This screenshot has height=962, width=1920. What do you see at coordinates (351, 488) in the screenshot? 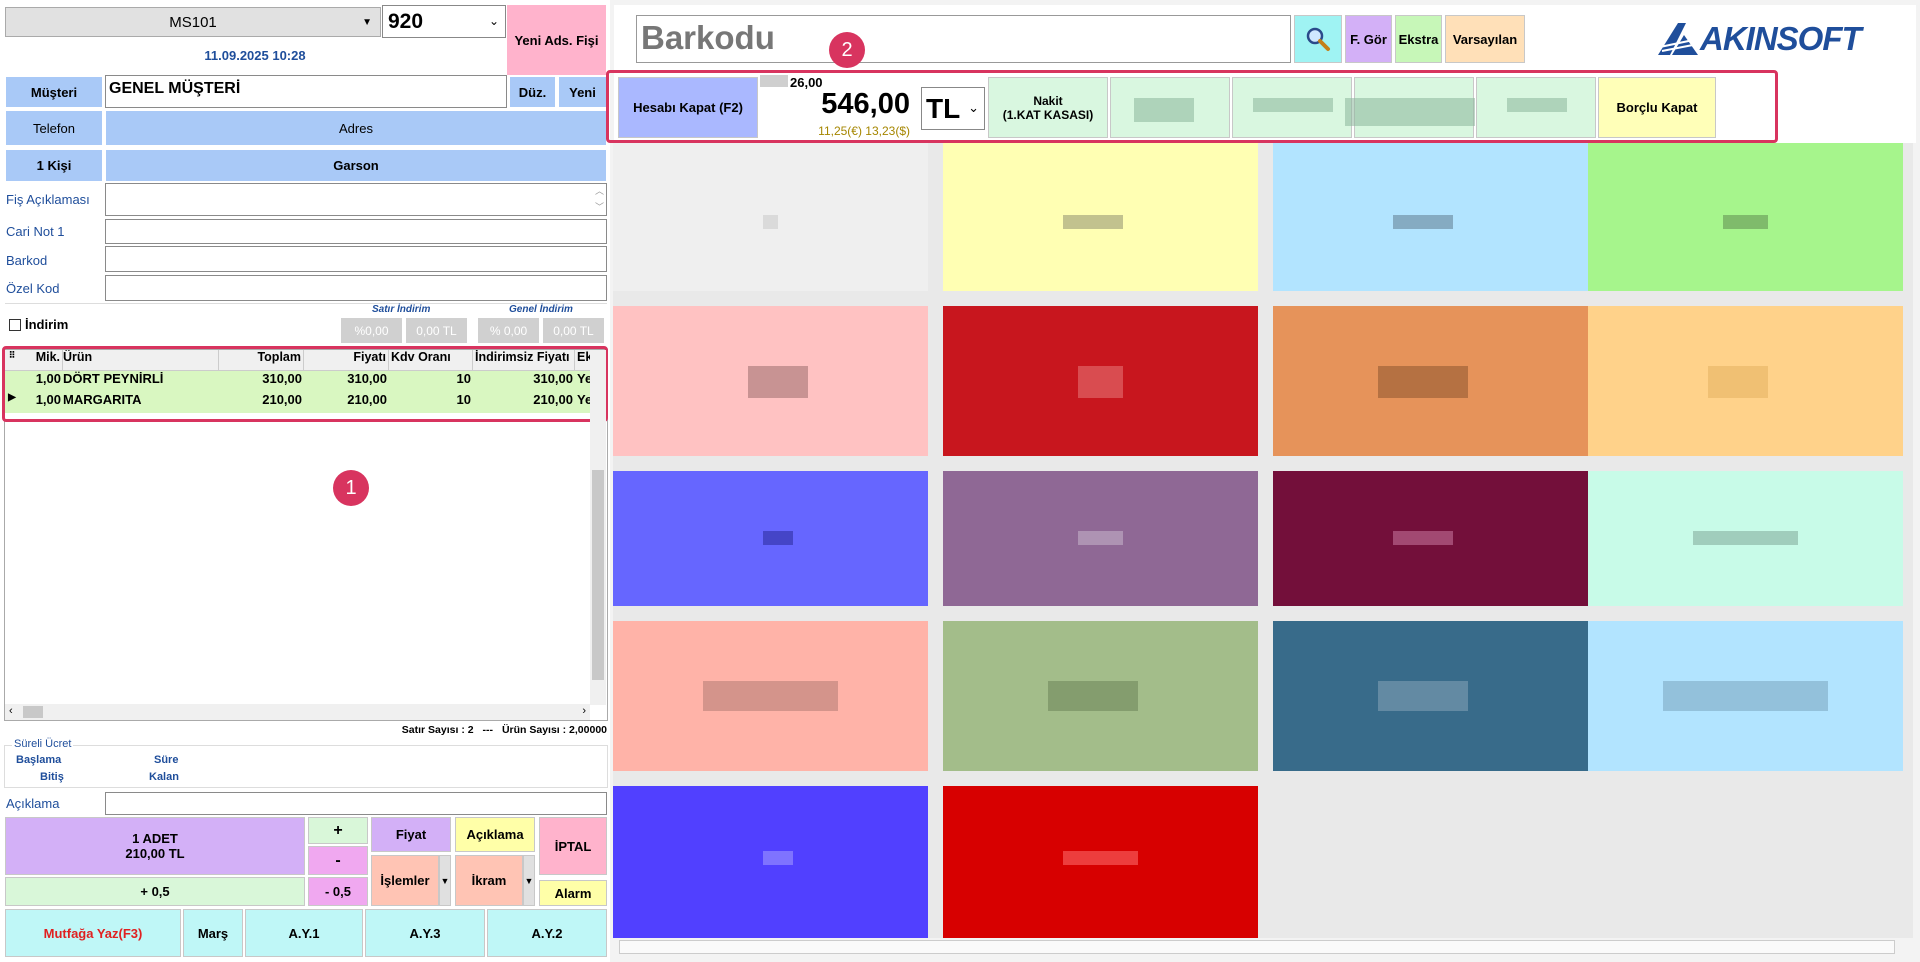
I see `annotation-badge-1: 1` at bounding box center [351, 488].